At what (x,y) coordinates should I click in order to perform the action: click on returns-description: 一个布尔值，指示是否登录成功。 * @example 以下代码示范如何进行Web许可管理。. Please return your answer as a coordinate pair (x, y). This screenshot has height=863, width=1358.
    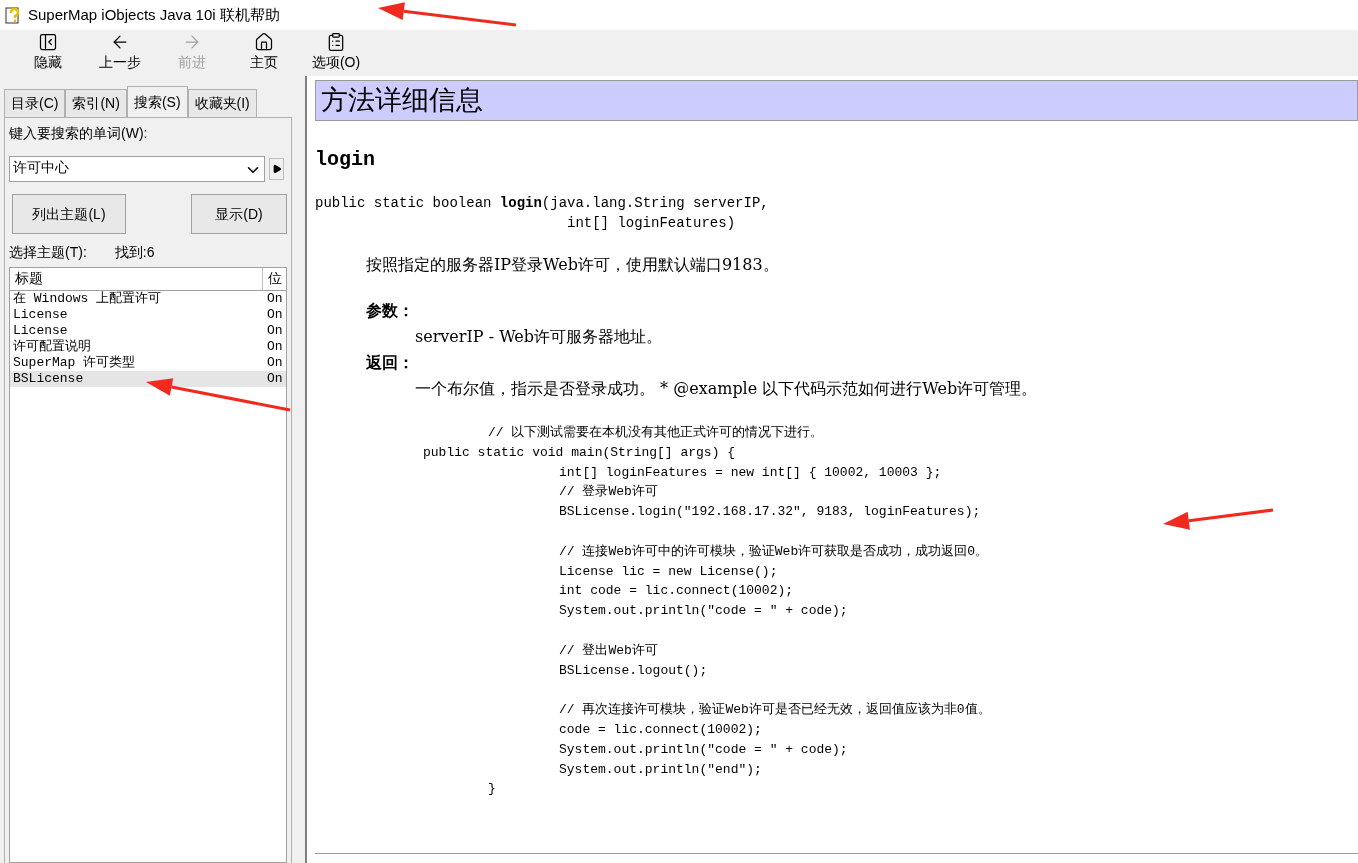
    Looking at the image, I should click on (726, 389).